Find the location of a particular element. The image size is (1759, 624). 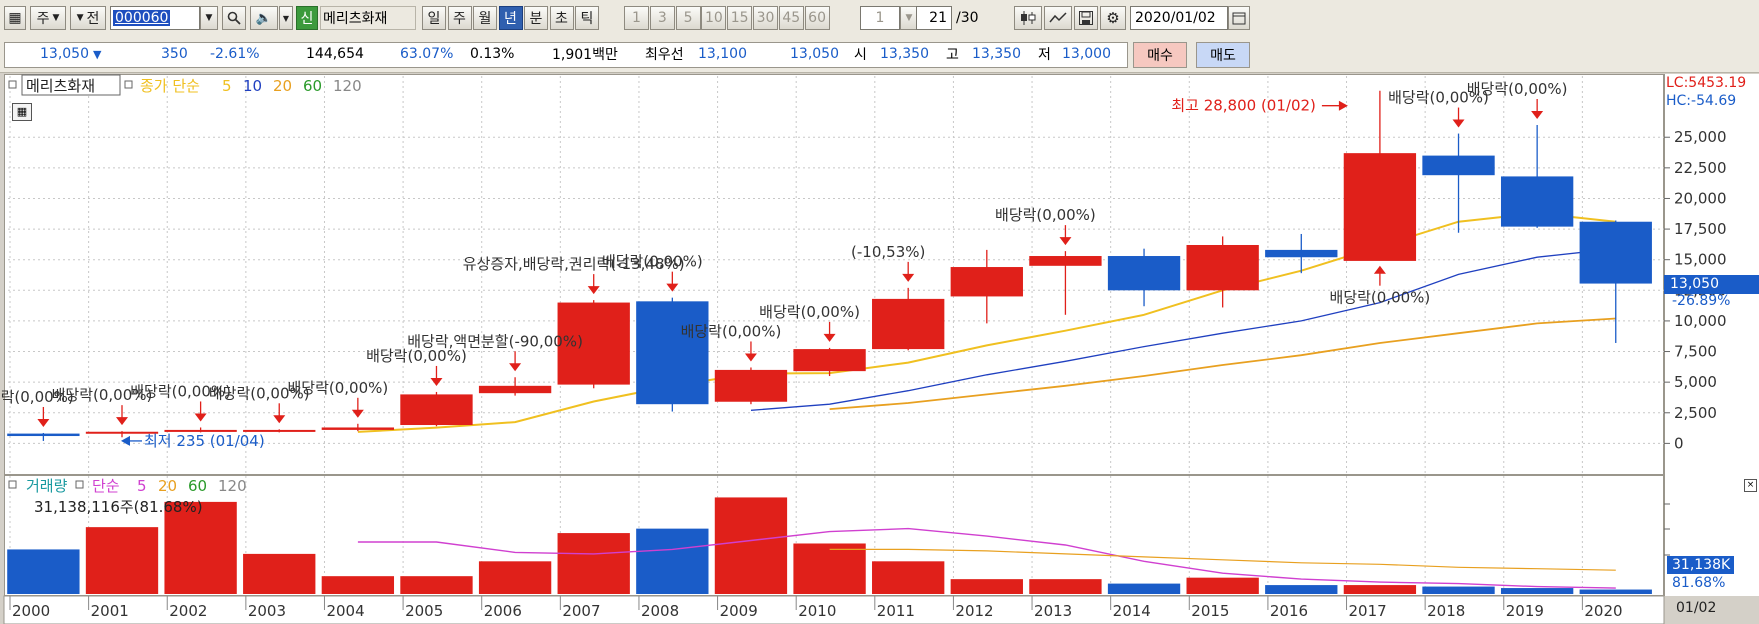

x-tick-label: 2018 is located at coordinates (1446, 611).